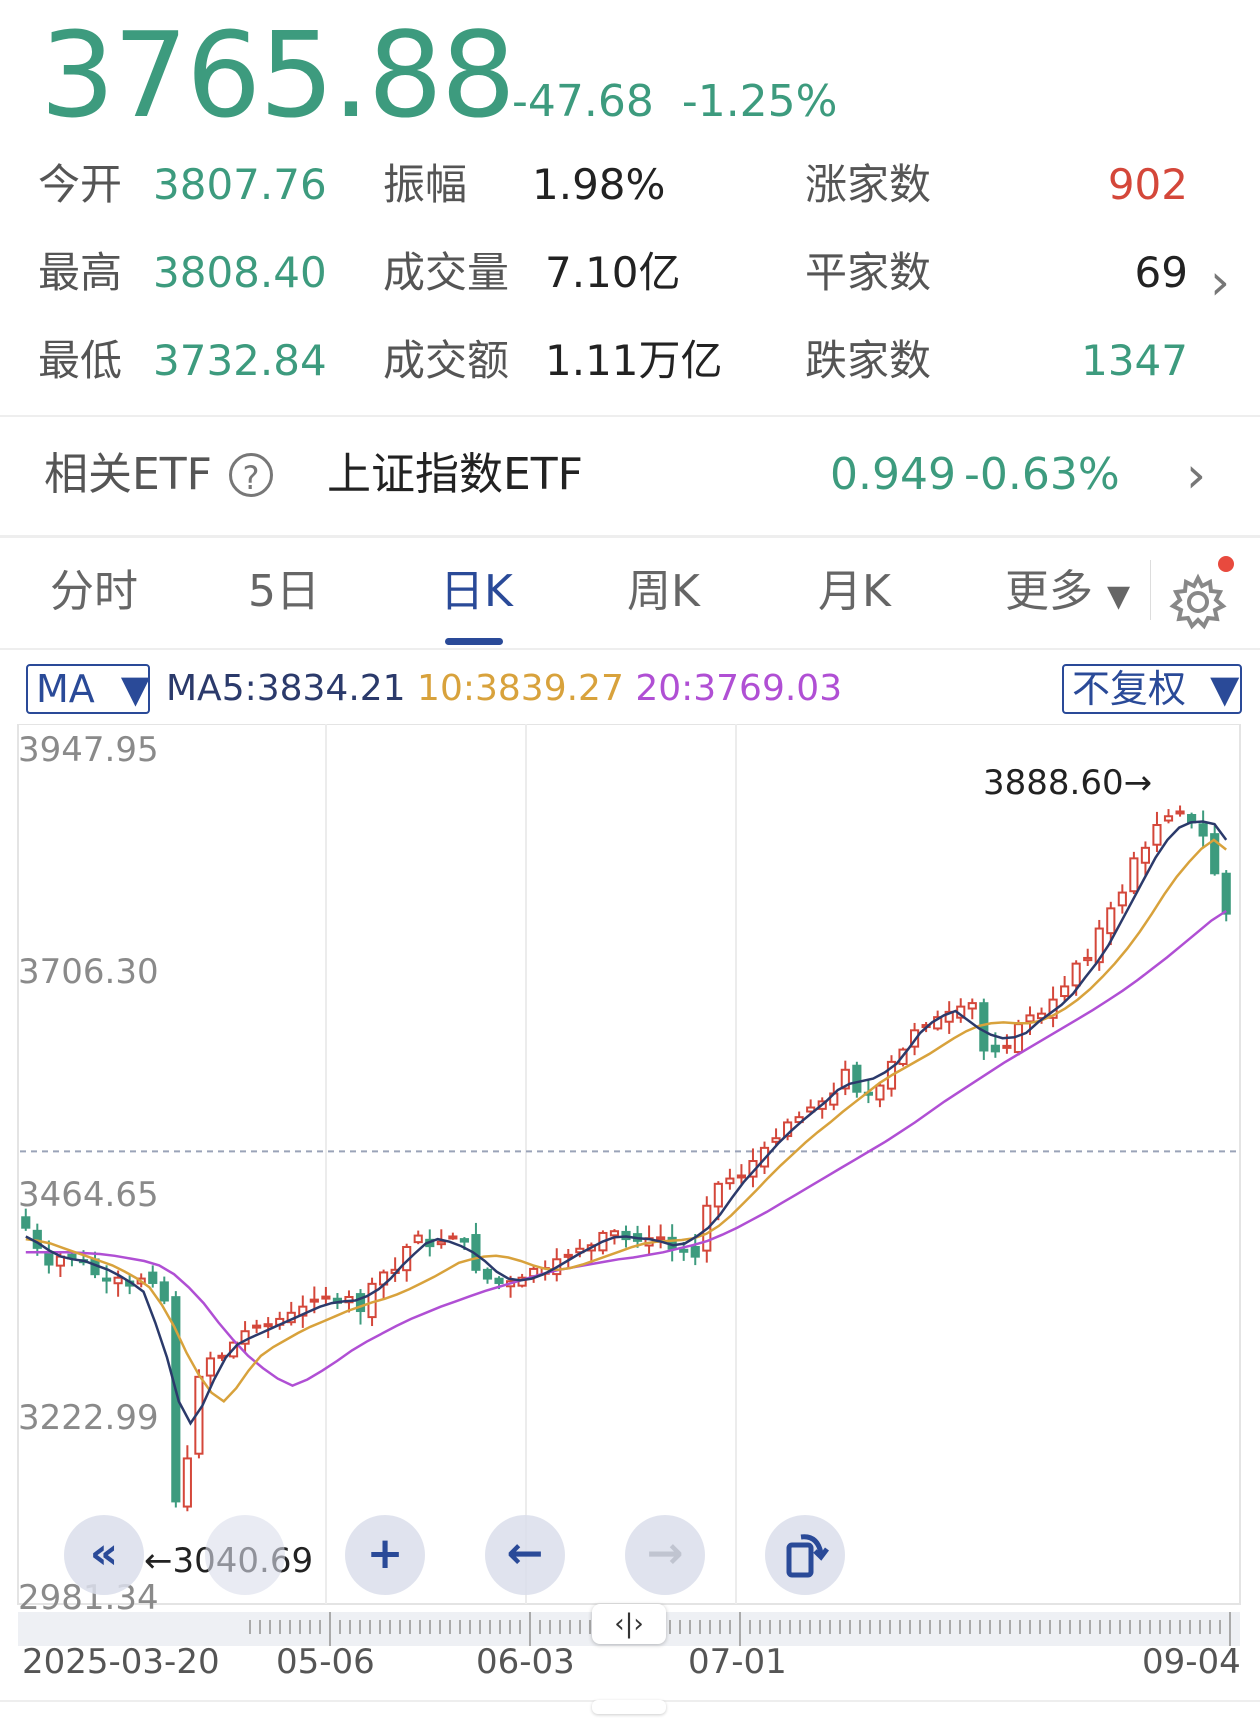 The image size is (1260, 1732). I want to click on zoom-out-button, so click(245, 1555).